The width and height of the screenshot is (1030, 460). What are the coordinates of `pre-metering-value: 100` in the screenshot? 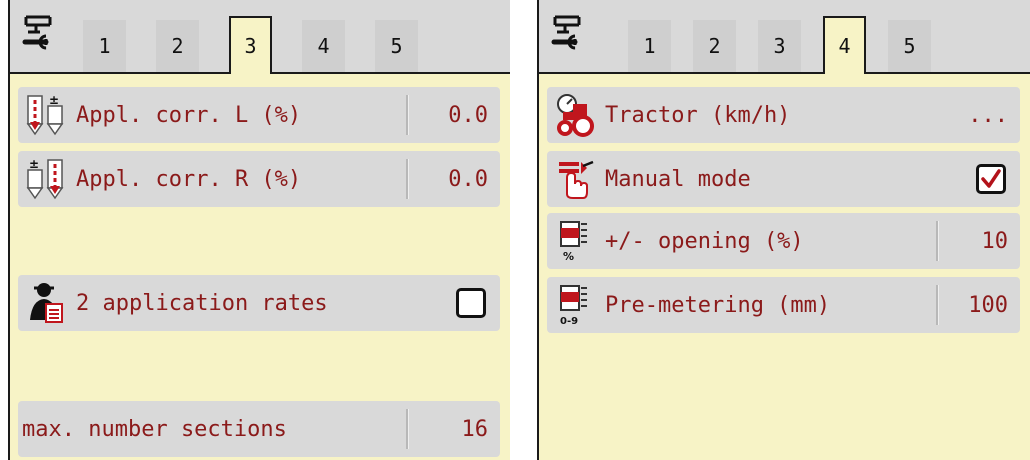 It's located at (988, 305).